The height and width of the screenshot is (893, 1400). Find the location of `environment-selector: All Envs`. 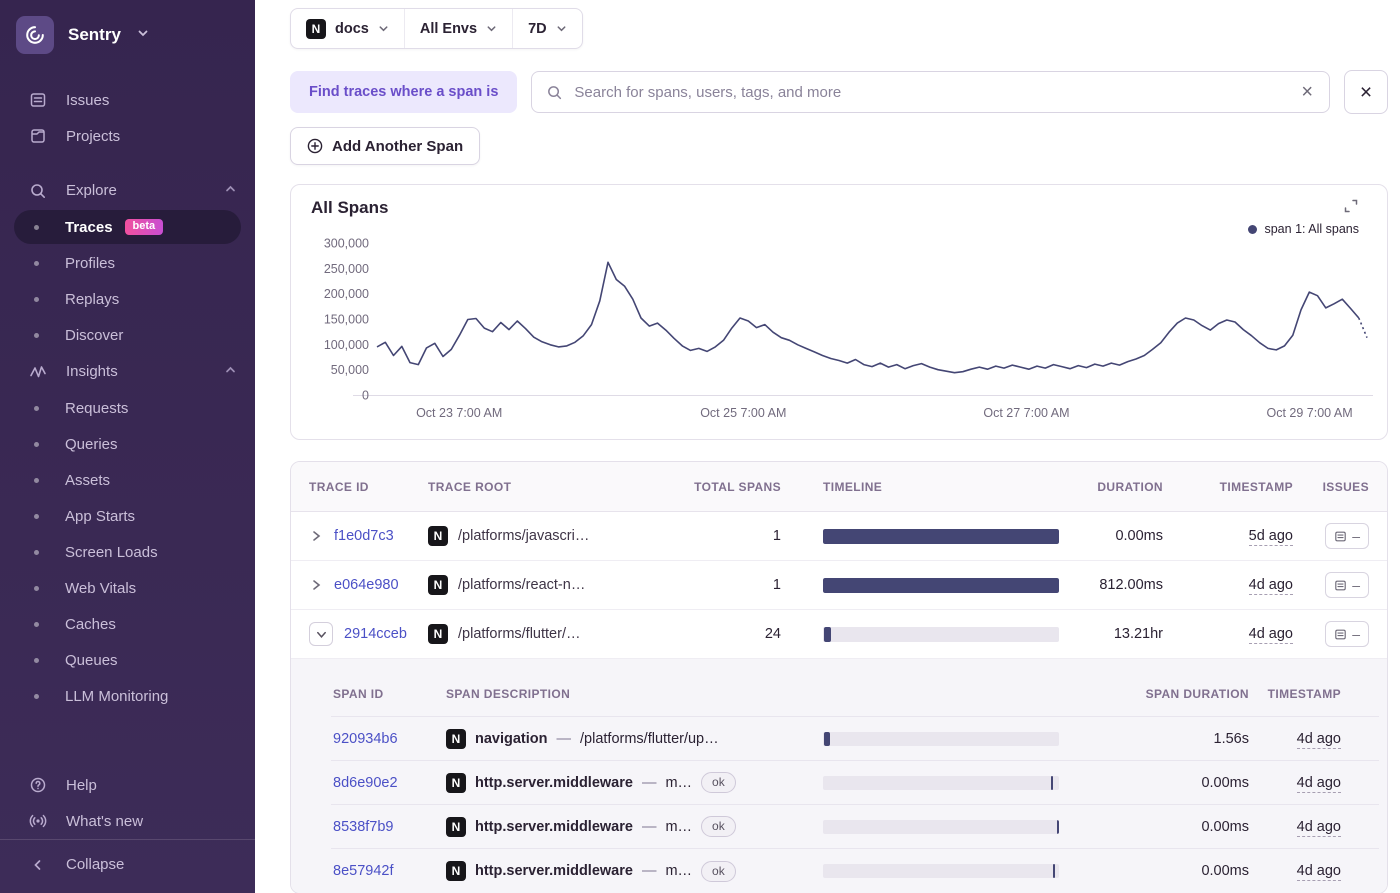

environment-selector: All Envs is located at coordinates (457, 28).